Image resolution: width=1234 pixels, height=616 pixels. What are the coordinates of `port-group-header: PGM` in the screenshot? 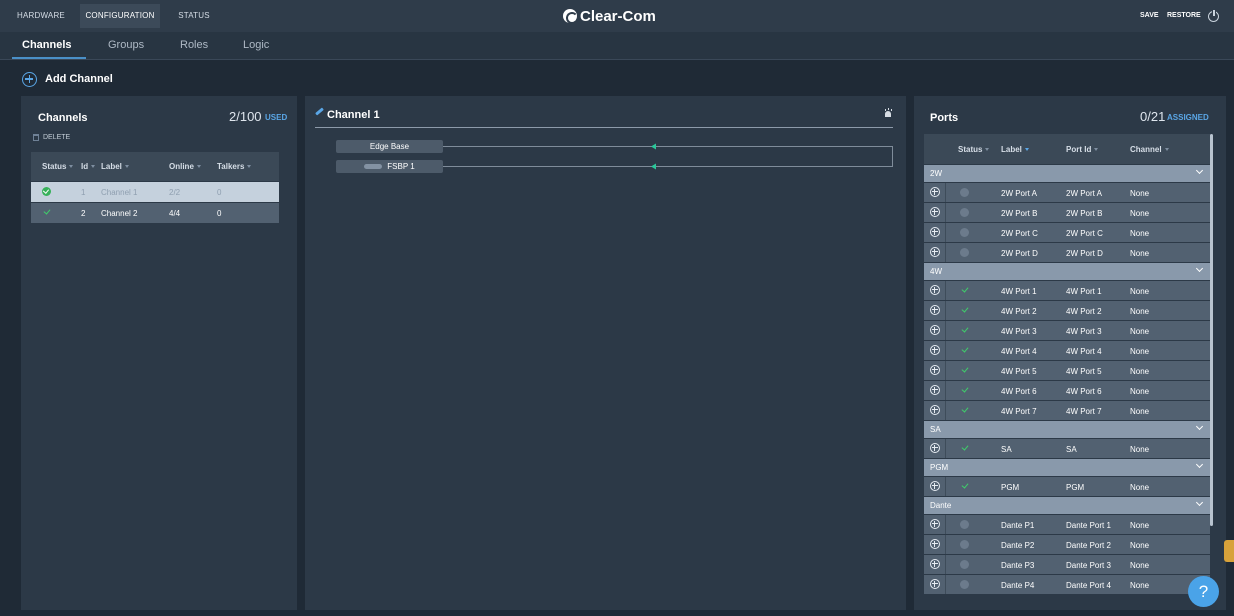 It's located at (1067, 467).